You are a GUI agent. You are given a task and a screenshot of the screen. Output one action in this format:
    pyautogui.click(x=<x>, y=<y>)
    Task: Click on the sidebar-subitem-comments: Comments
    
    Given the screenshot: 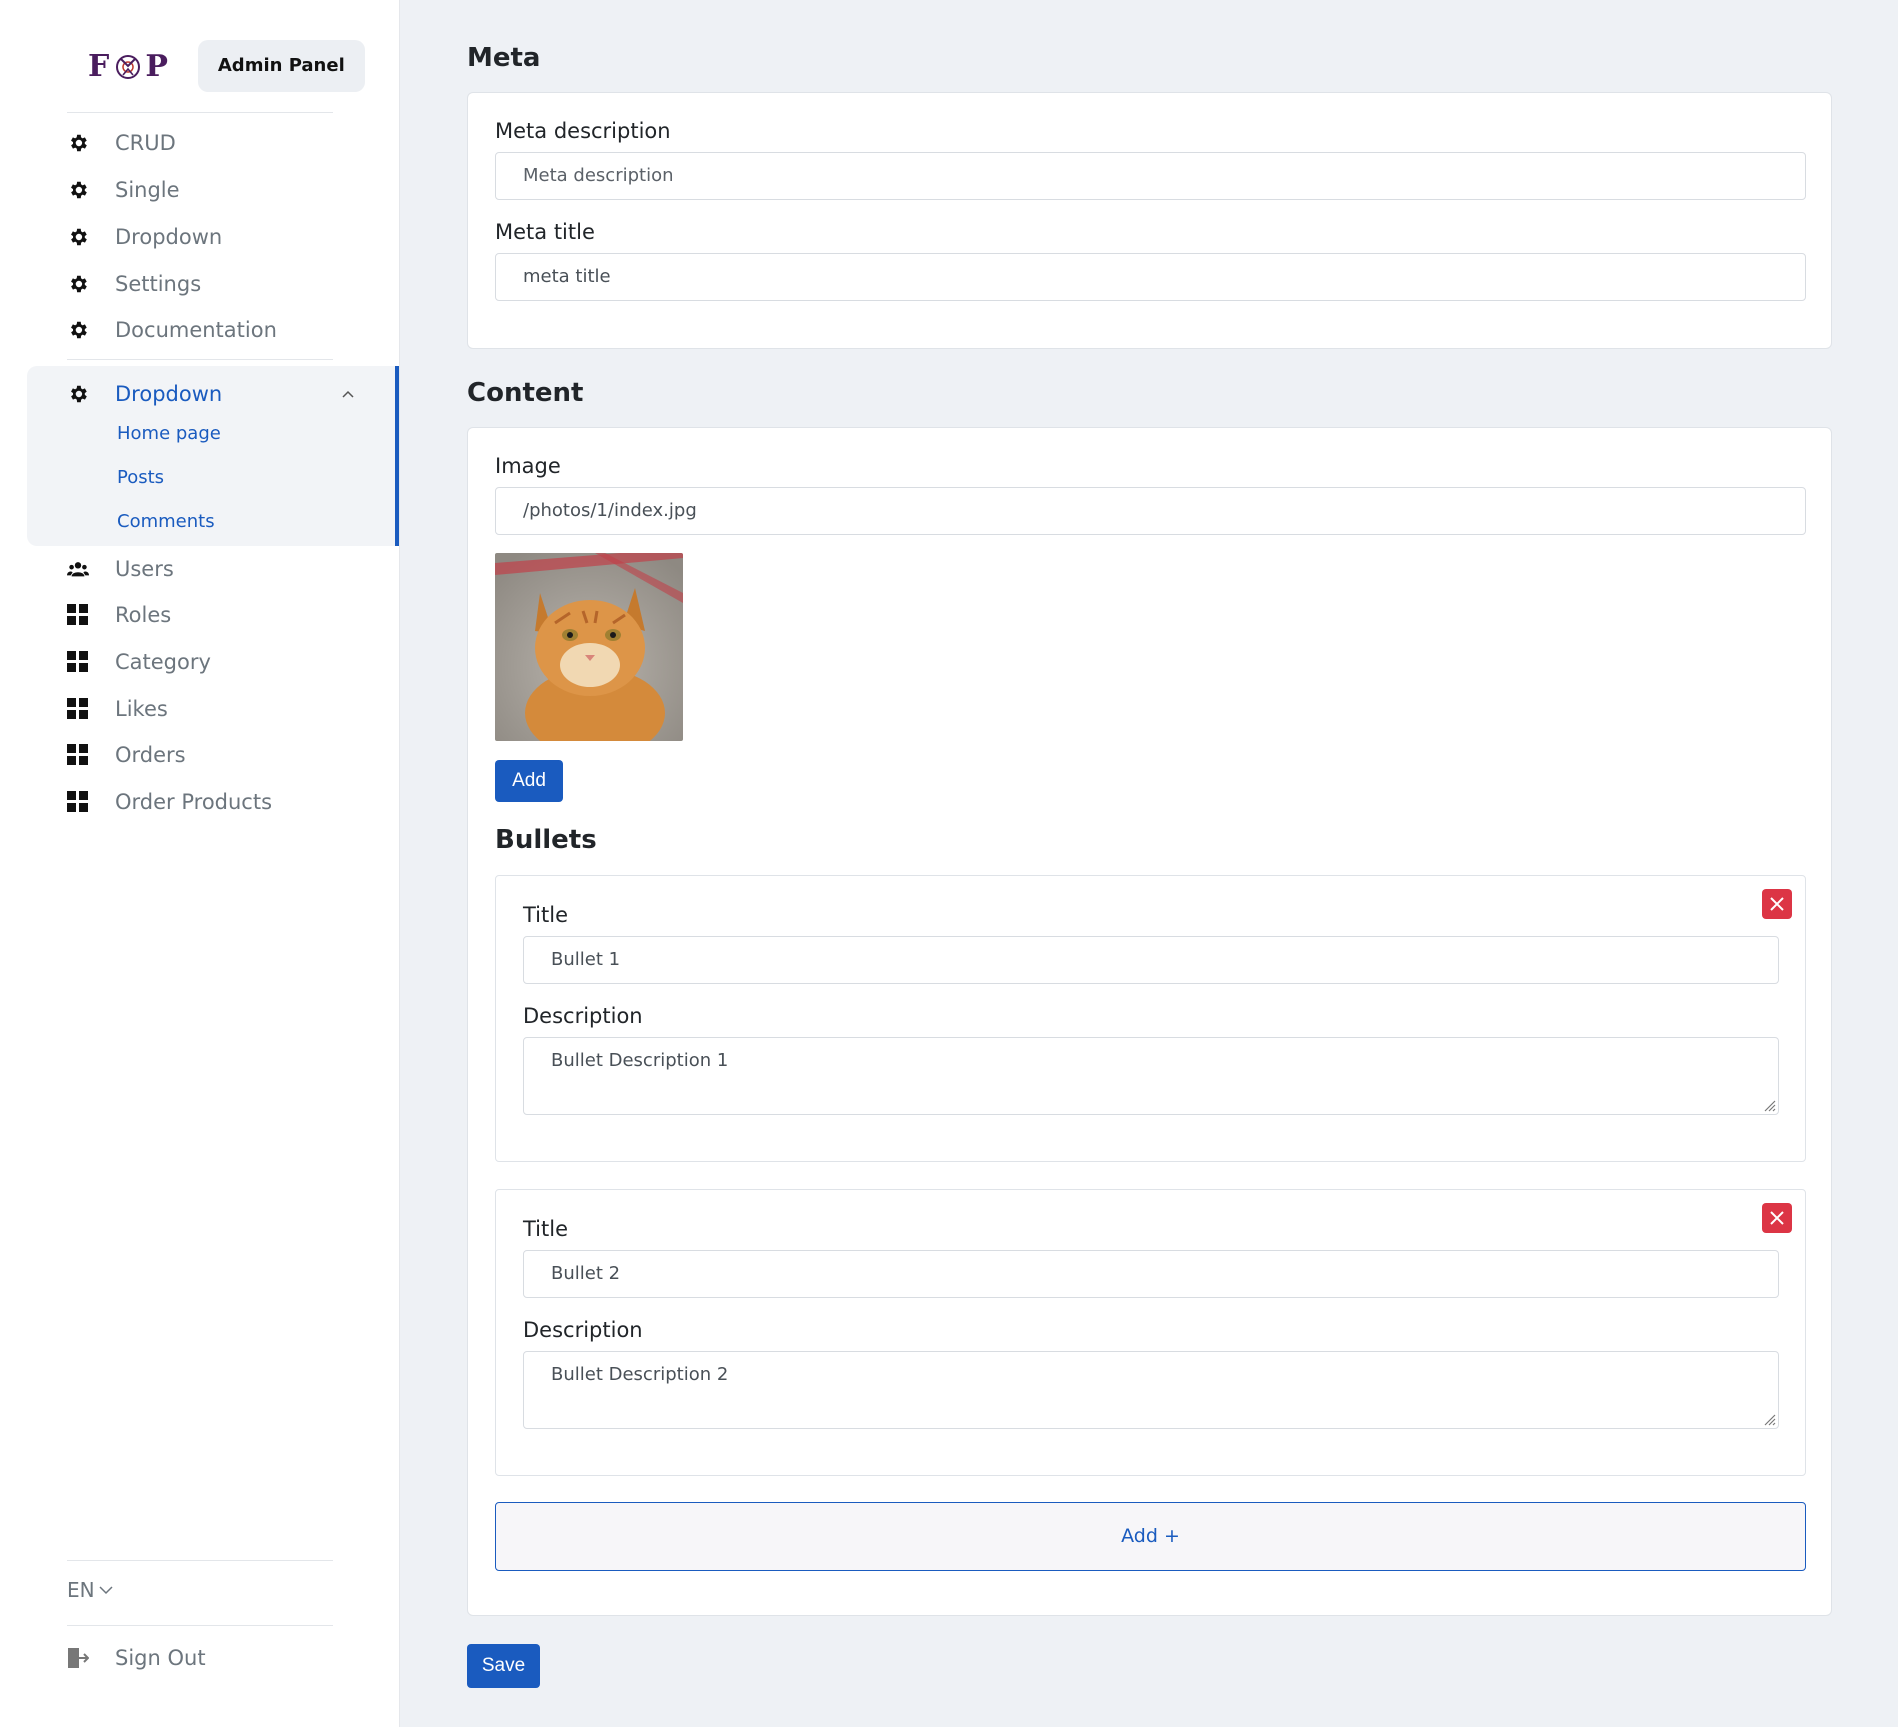 What is the action you would take?
    pyautogui.click(x=166, y=521)
    